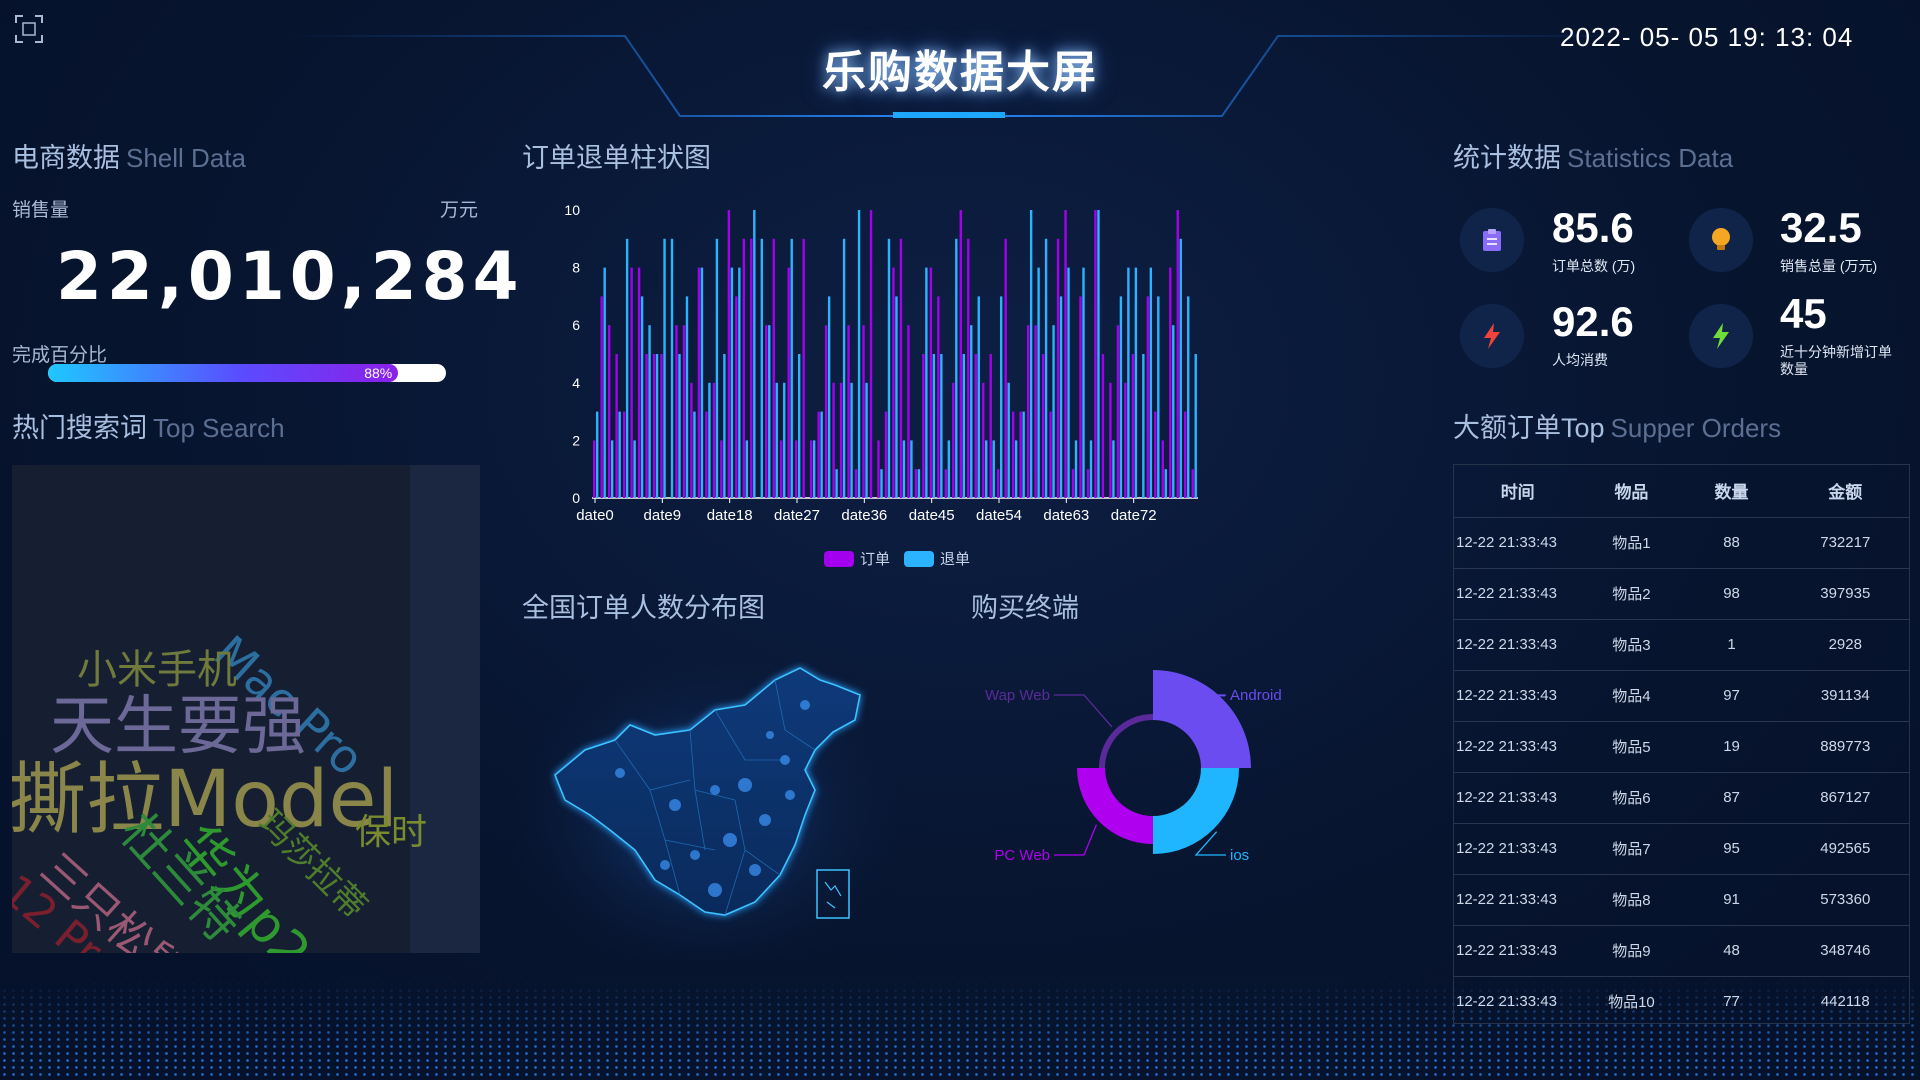 This screenshot has height=1080, width=1920. I want to click on order-qty-cell: 91, so click(1731, 900).